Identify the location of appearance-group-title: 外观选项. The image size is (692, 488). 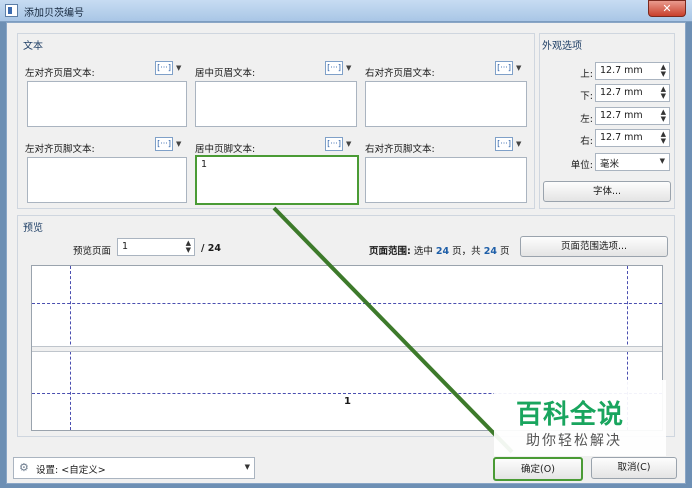
(562, 46).